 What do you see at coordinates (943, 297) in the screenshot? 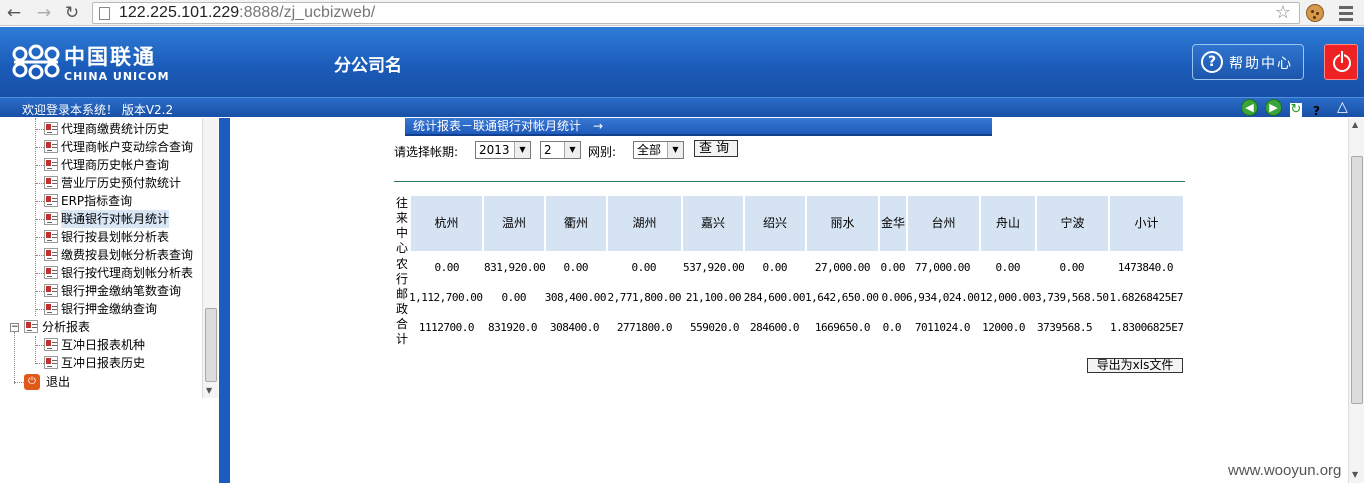
I see `table-cell: 6,934,024.00` at bounding box center [943, 297].